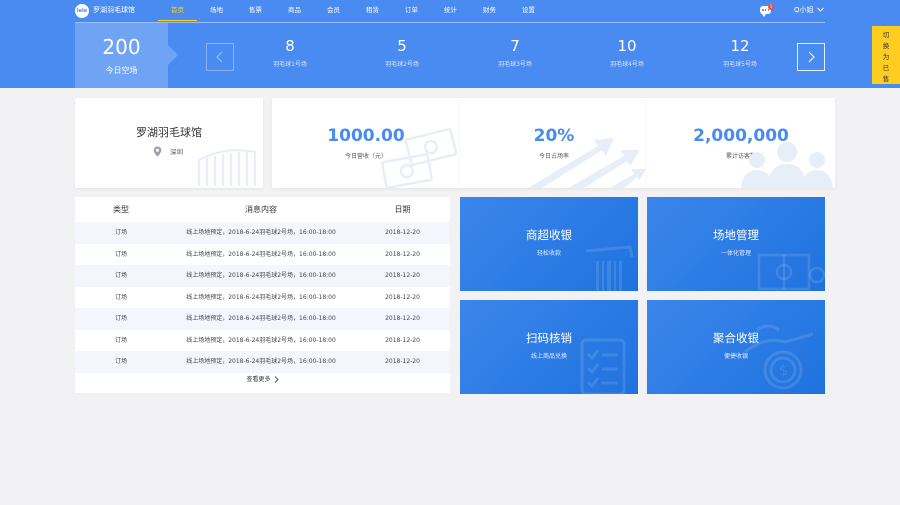 This screenshot has height=505, width=900. What do you see at coordinates (489, 11) in the screenshot?
I see `nav-finance: 财务` at bounding box center [489, 11].